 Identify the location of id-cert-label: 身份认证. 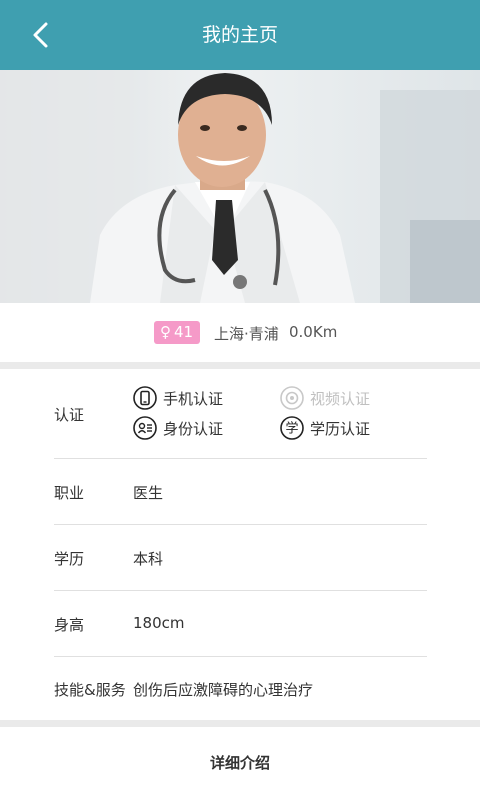
(193, 429).